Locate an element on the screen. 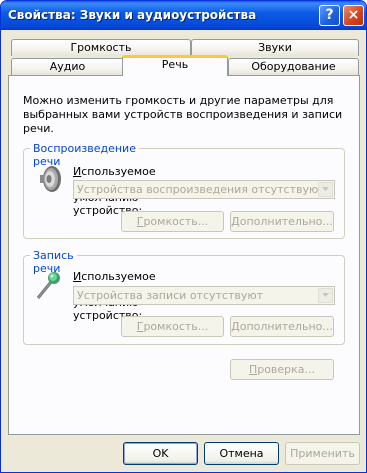  window-title: Свойства: Звуки и аудиоустройства is located at coordinates (132, 15).